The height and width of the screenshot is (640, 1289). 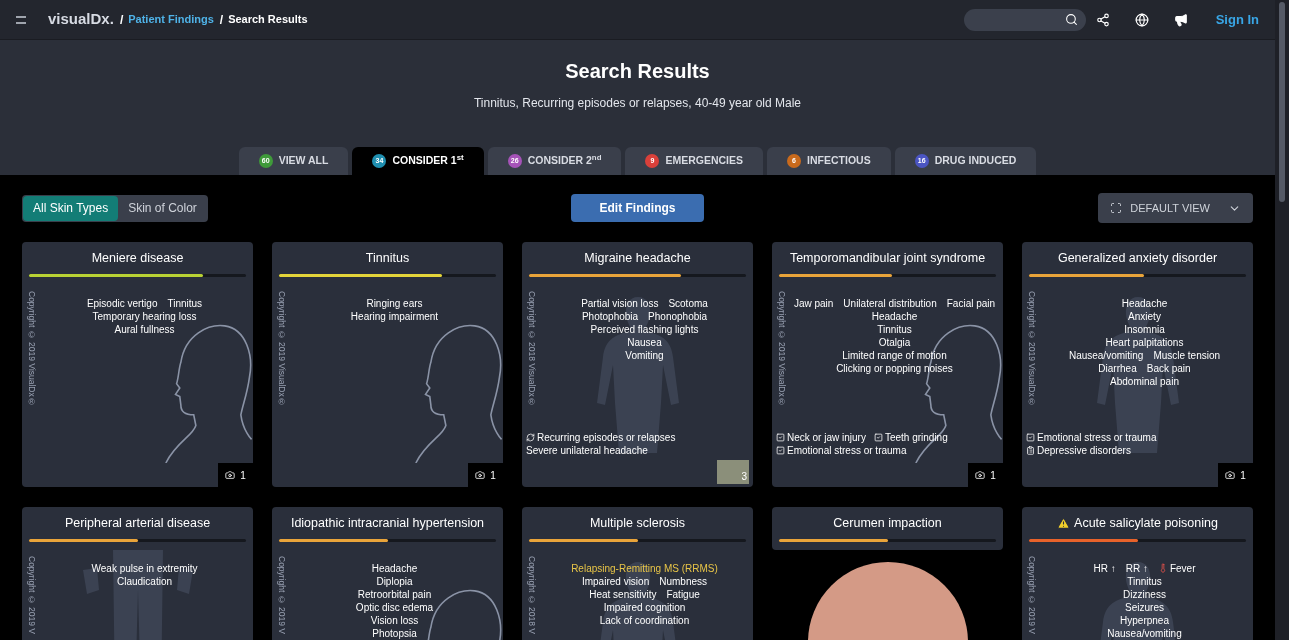 What do you see at coordinates (268, 20) in the screenshot?
I see `breadcrumb-current: Search Results` at bounding box center [268, 20].